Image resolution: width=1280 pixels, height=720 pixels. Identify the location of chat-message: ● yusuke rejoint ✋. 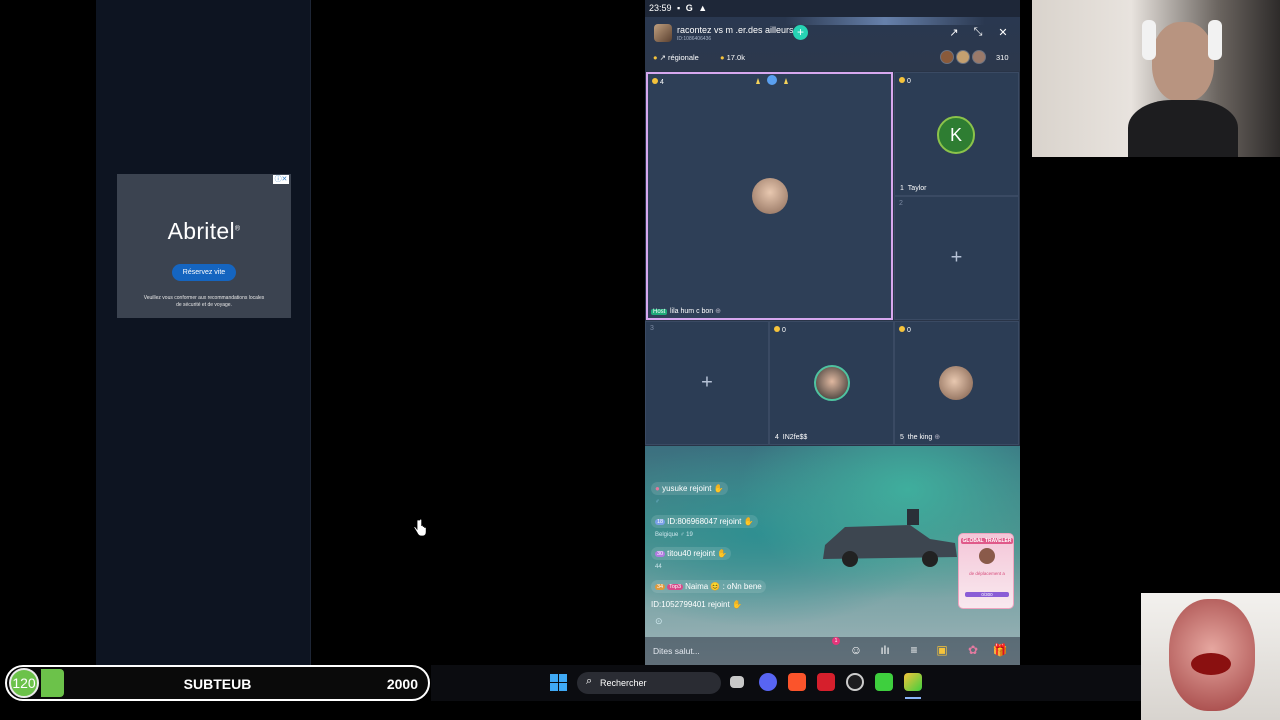
(689, 488).